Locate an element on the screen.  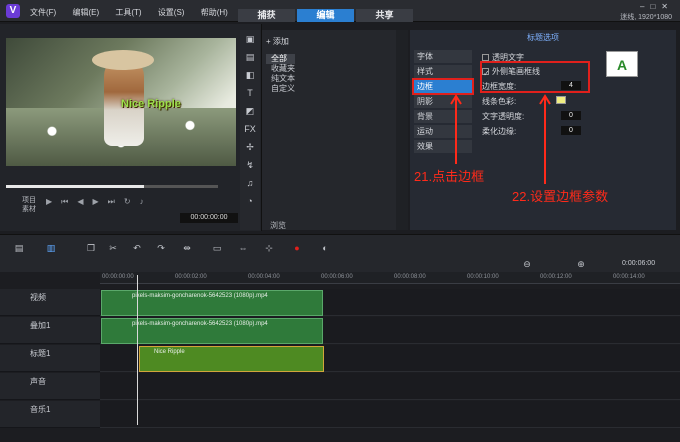
prev-frame-icon: ◀ is located at coordinates (80, 202).